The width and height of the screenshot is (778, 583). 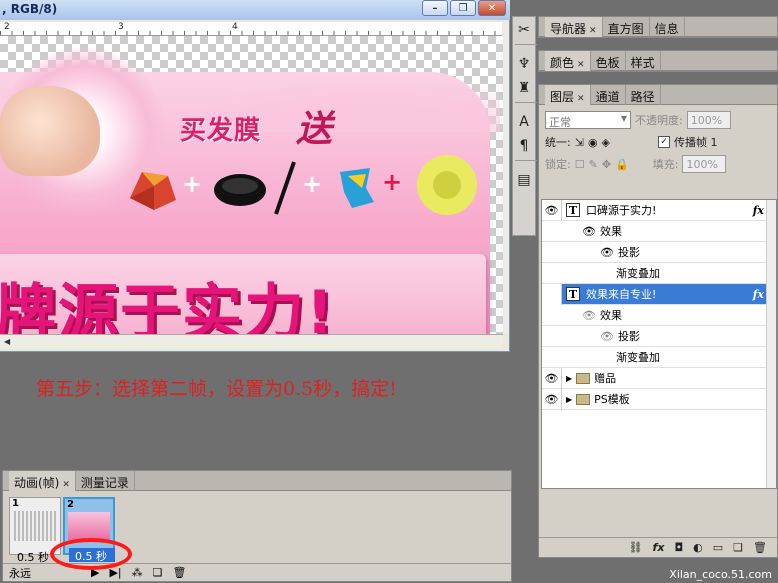 What do you see at coordinates (524, 122) in the screenshot?
I see `character-icon: A` at bounding box center [524, 122].